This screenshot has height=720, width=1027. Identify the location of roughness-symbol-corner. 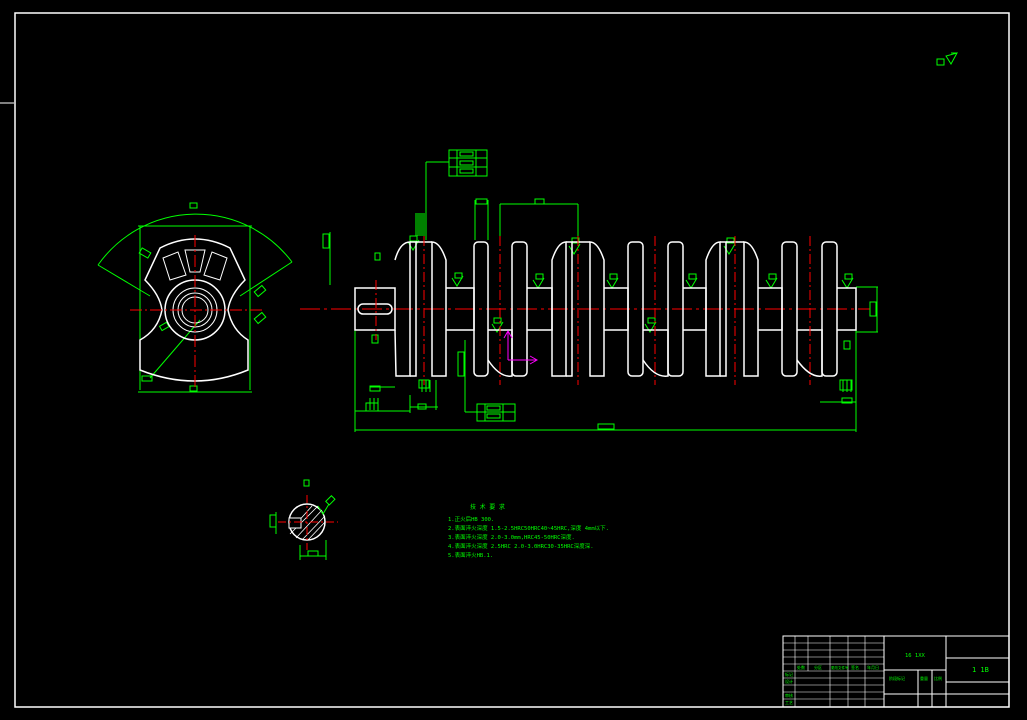
(947, 59).